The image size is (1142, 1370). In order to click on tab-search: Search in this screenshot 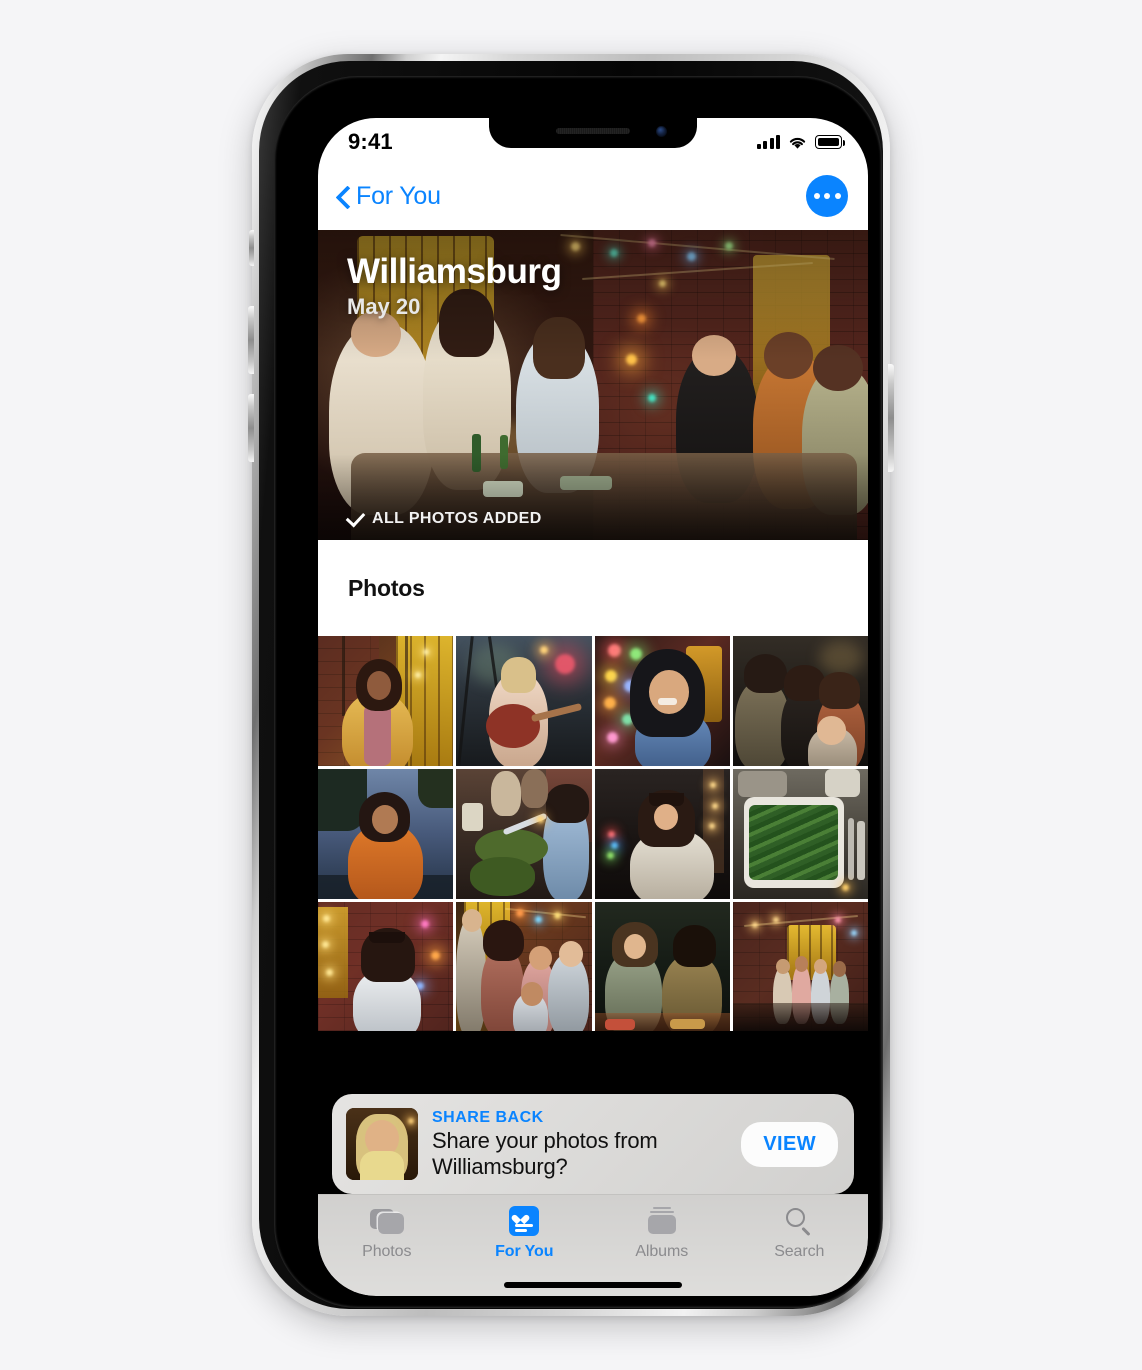, I will do `click(800, 1233)`.